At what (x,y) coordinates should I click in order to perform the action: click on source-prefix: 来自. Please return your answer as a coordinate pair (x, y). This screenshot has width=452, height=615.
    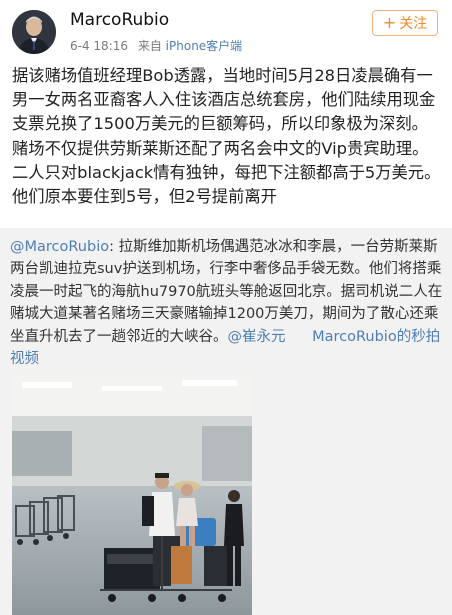
    Looking at the image, I should click on (149, 46).